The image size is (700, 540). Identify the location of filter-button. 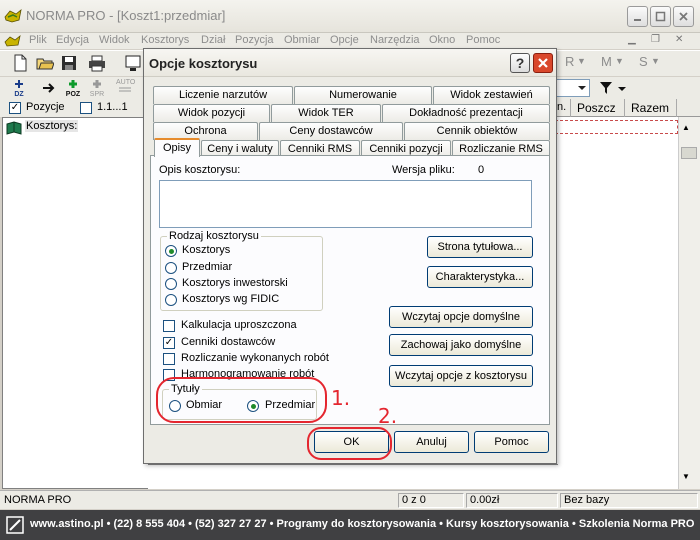
(616, 88).